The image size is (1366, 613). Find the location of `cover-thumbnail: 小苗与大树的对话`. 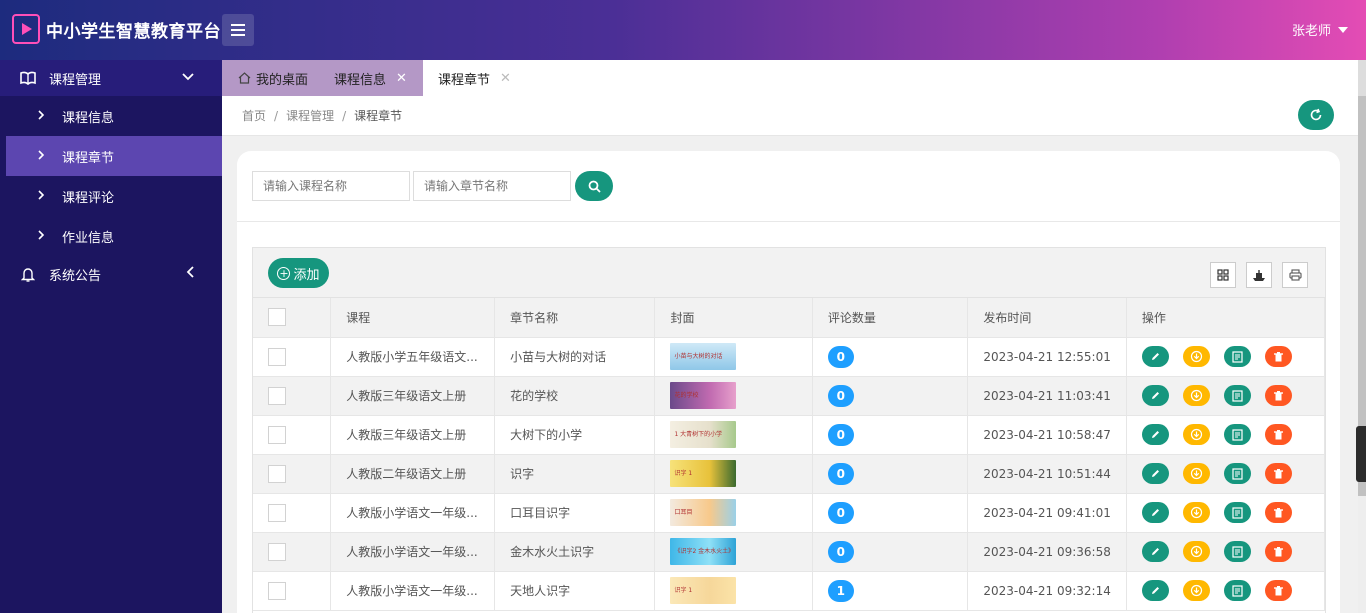

cover-thumbnail: 小苗与大树的对话 is located at coordinates (703, 356).